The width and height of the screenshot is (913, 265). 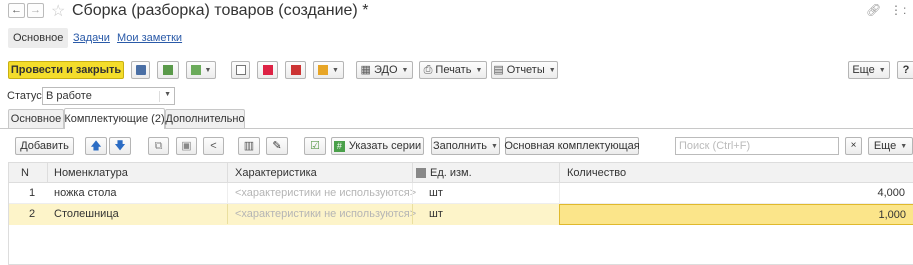 What do you see at coordinates (339, 146) in the screenshot?
I see `series-icon: #` at bounding box center [339, 146].